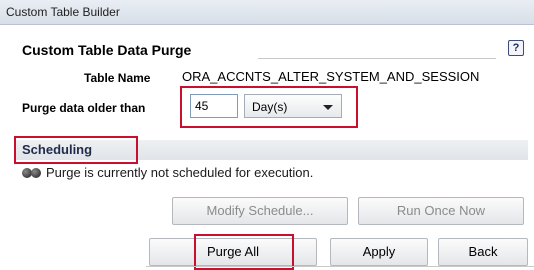  I want to click on section-title: Custom Table Data Purge, so click(107, 50).